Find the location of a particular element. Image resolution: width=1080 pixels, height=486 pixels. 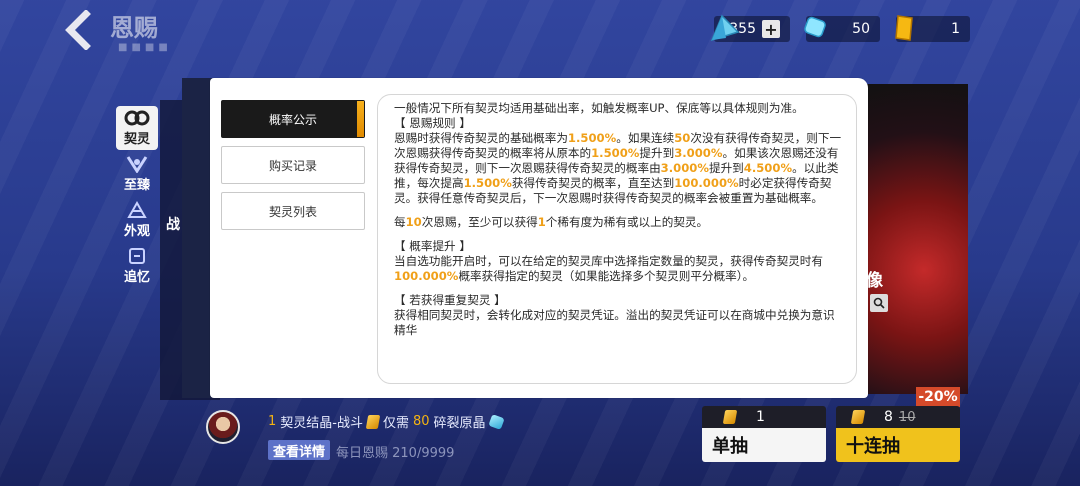

appearance-icon is located at coordinates (137, 209).